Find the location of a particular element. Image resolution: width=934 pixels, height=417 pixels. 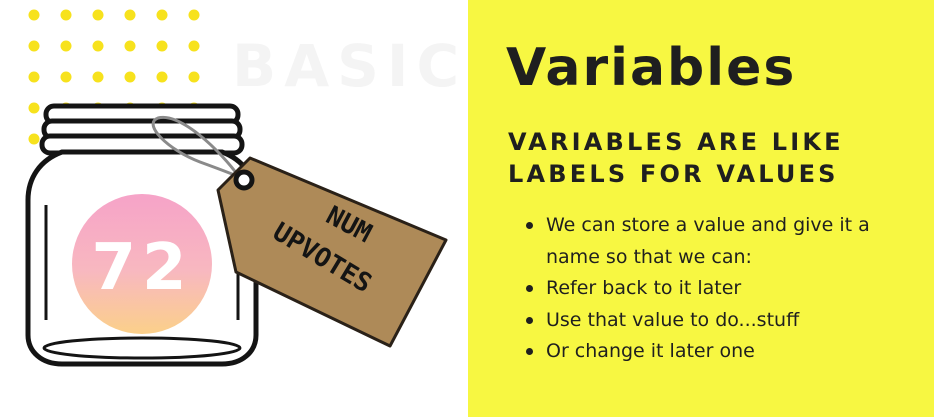

bullet-item: Refer back to it later is located at coordinates (724, 289).